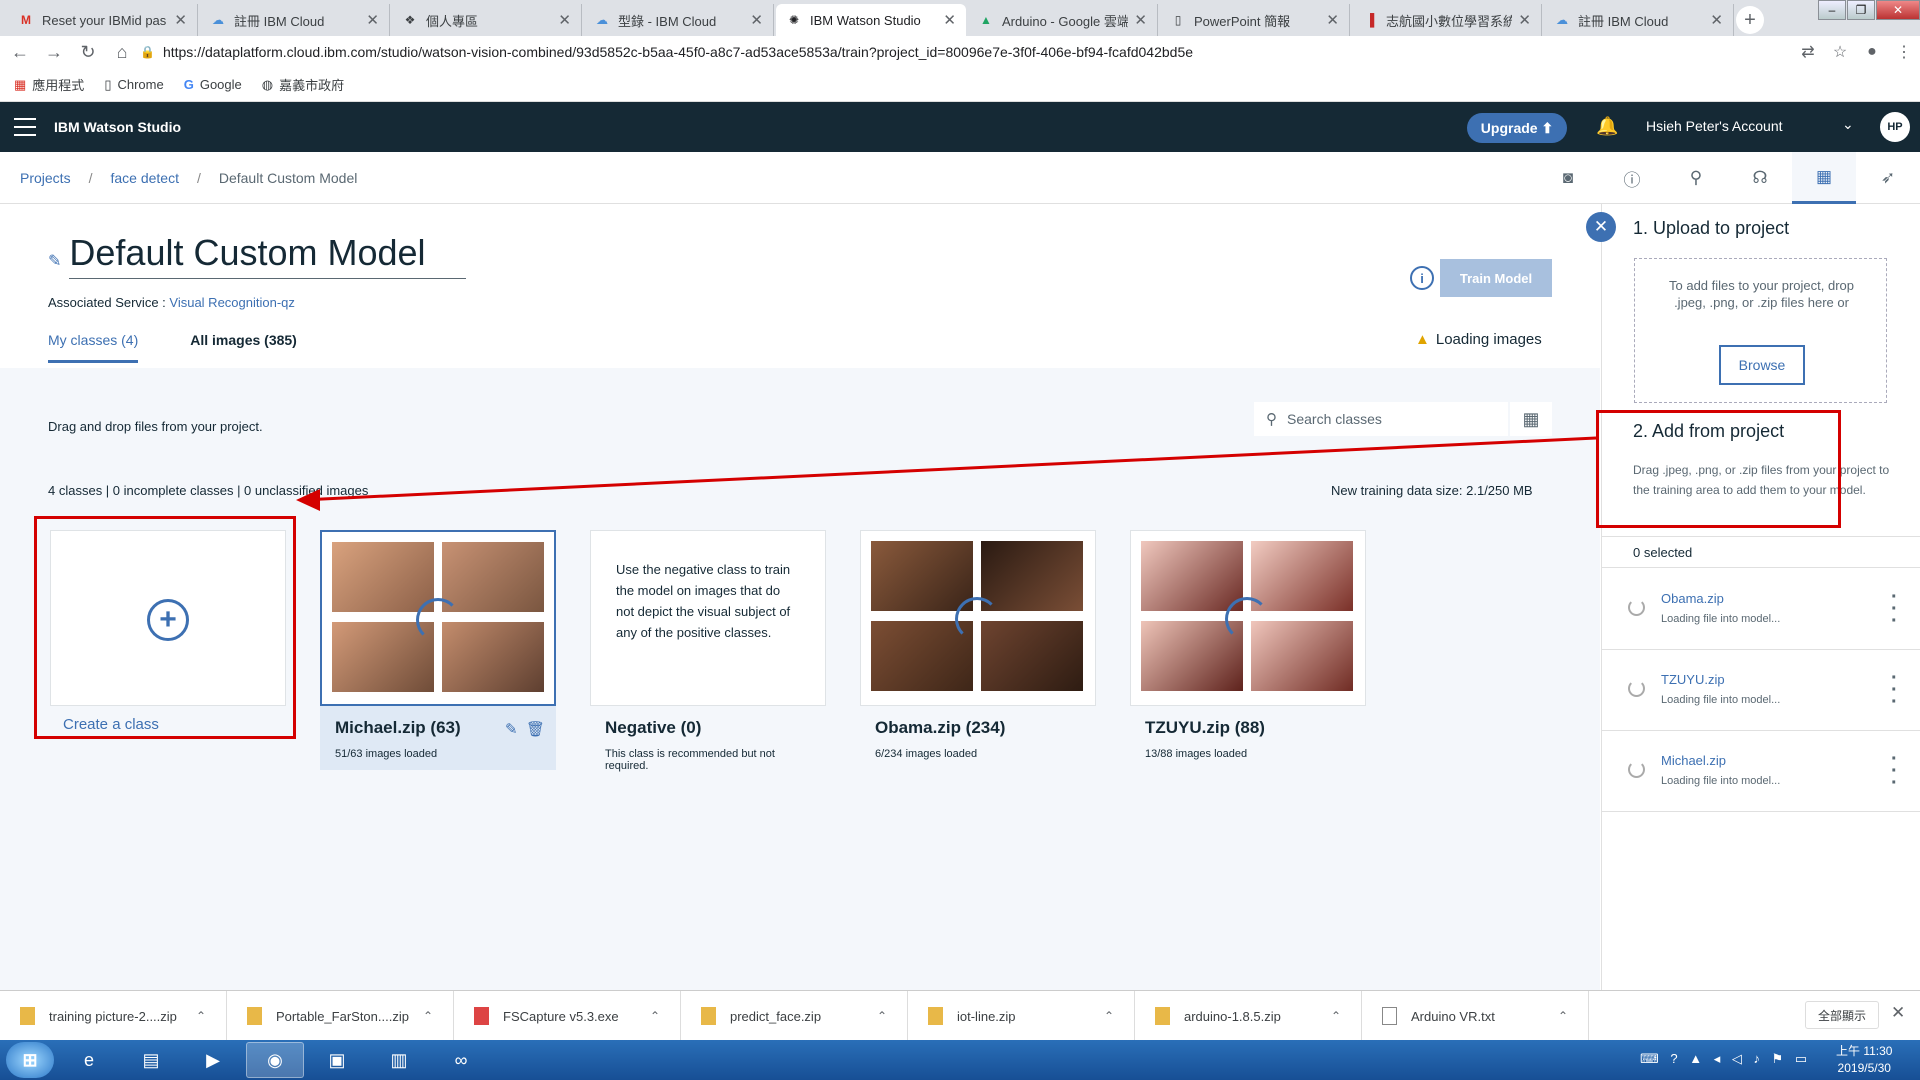 The image size is (1920, 1080). What do you see at coordinates (1898, 1013) in the screenshot?
I see `close-downloads-icon: ✕` at bounding box center [1898, 1013].